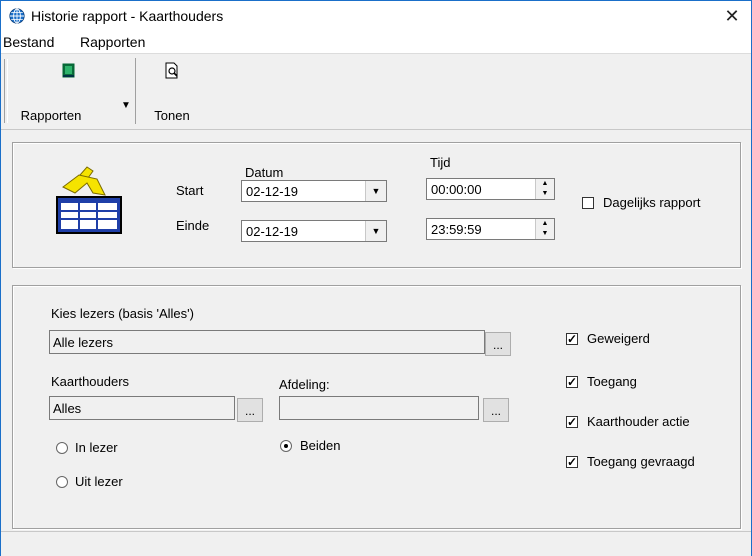 Image resolution: width=752 pixels, height=556 pixels. I want to click on daily-report-checkbox, so click(588, 203).